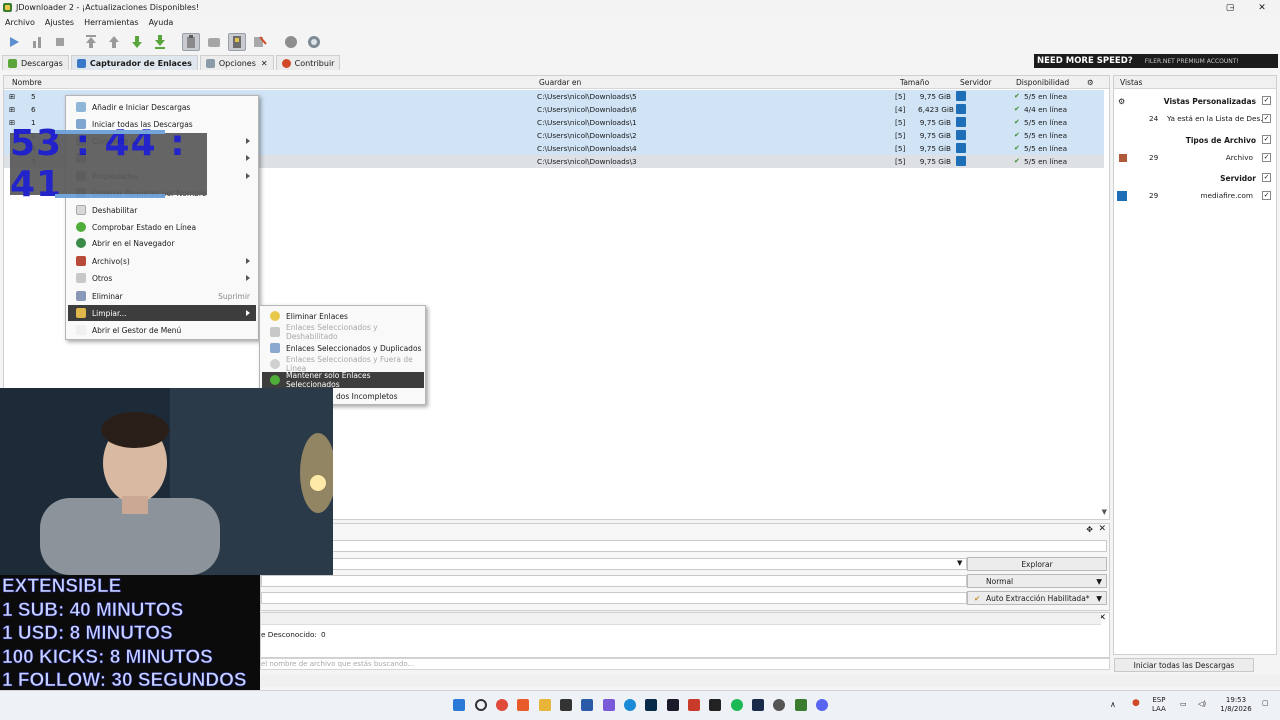 The width and height of the screenshot is (1280, 720). Describe the element at coordinates (60, 42) in the screenshot. I see `stop-icon` at that location.